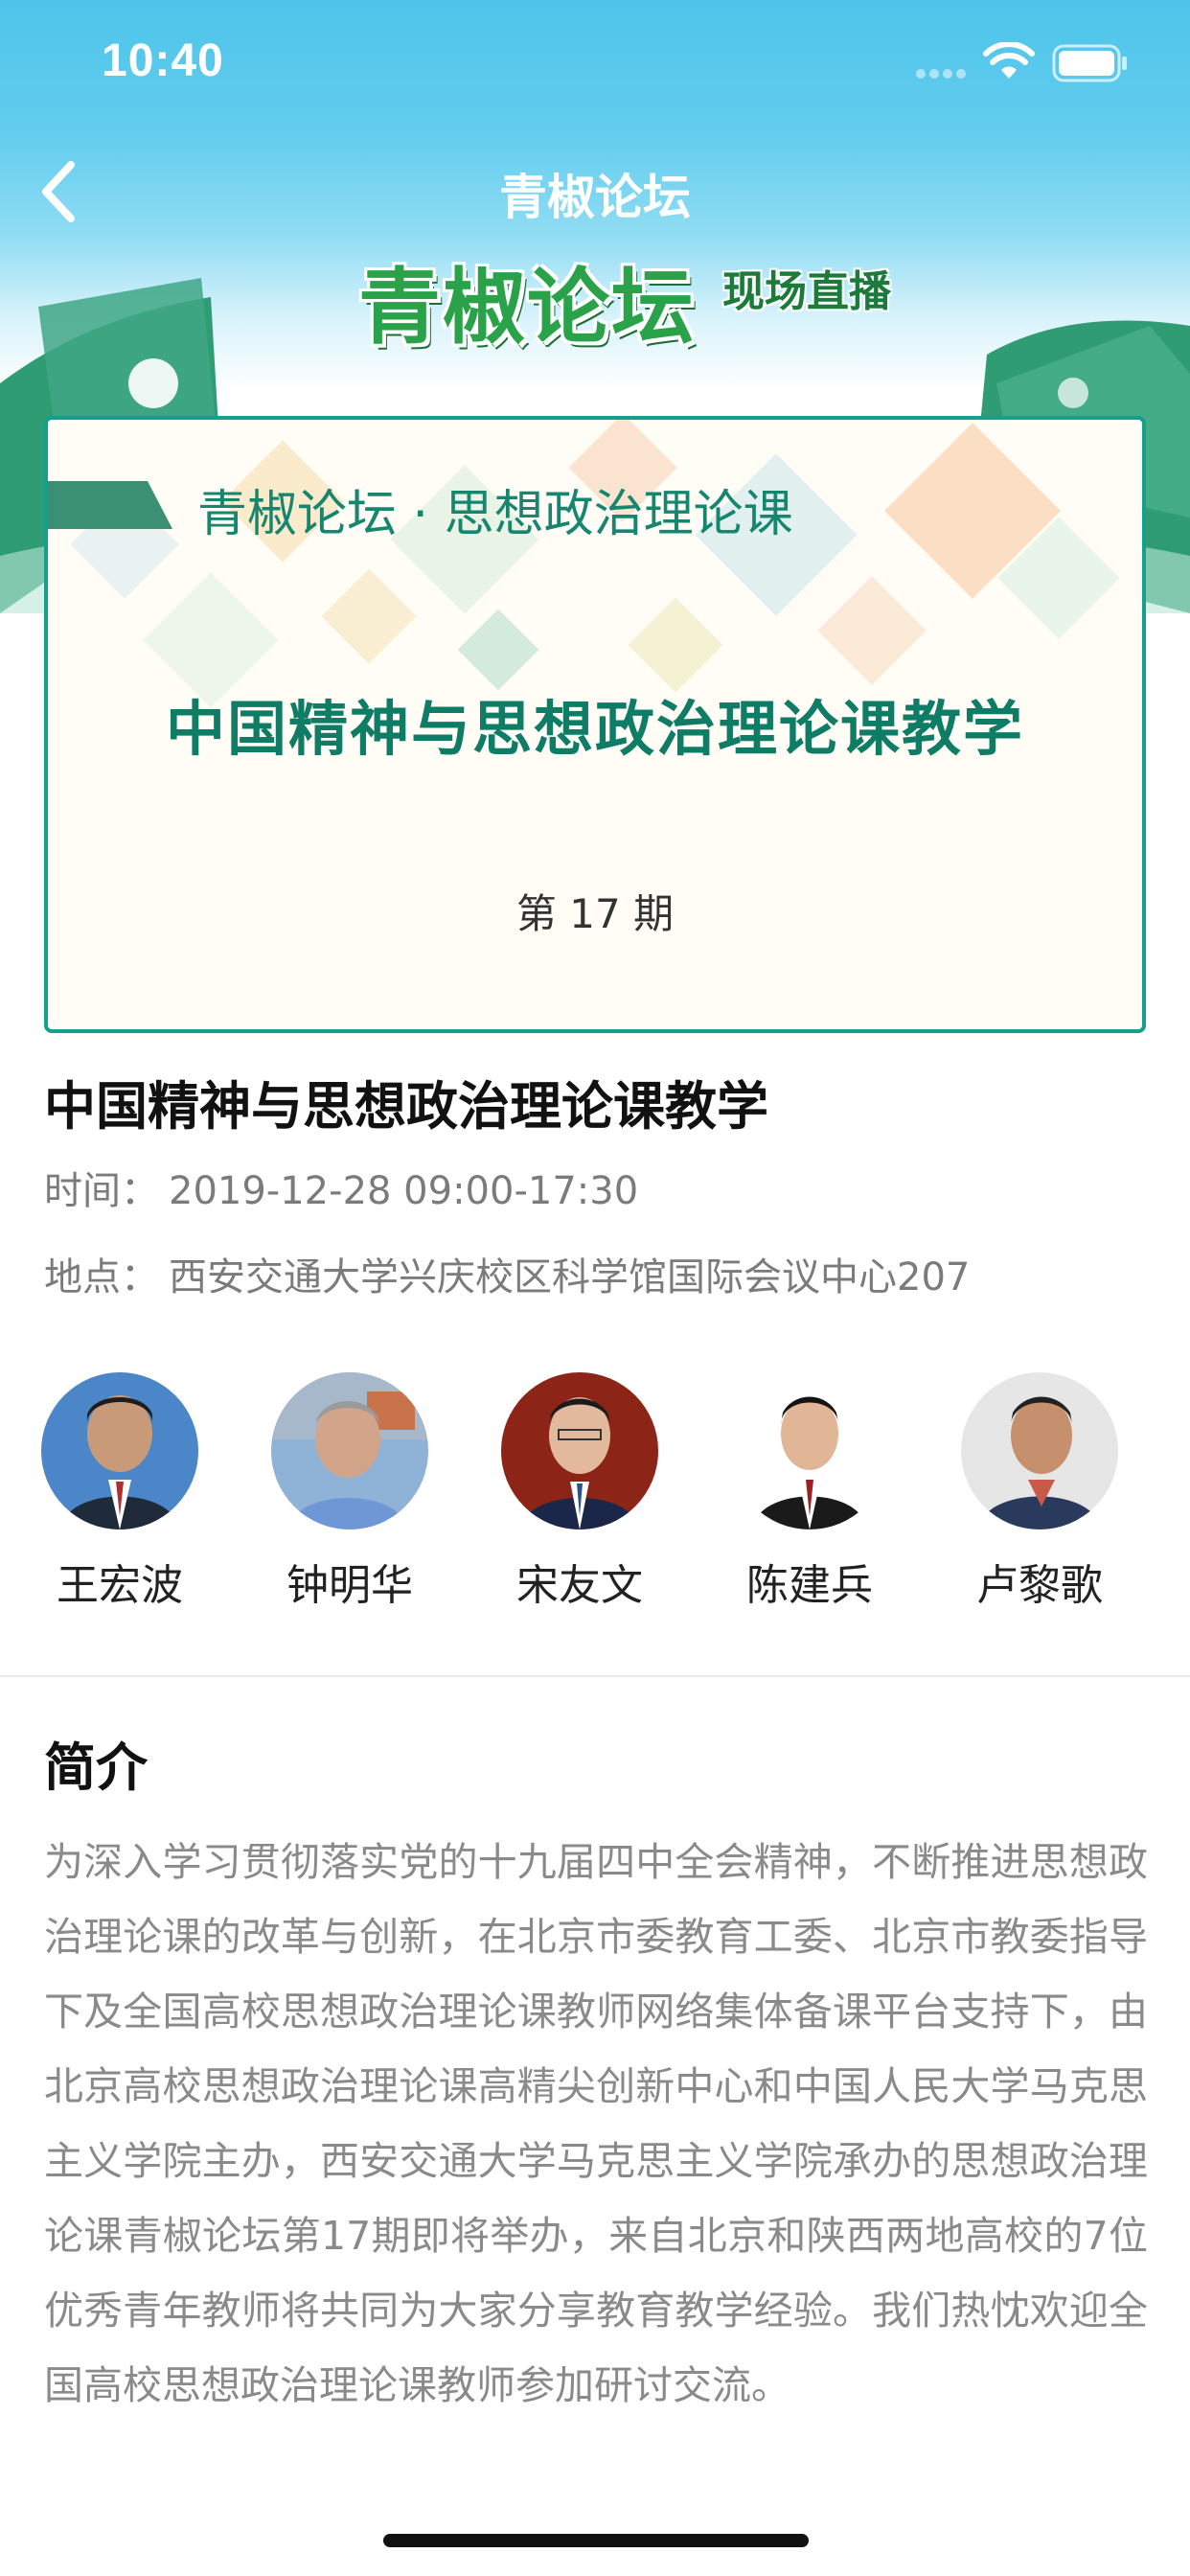 This screenshot has width=1190, height=2576. I want to click on speaker-item: 宋友文, so click(580, 1492).